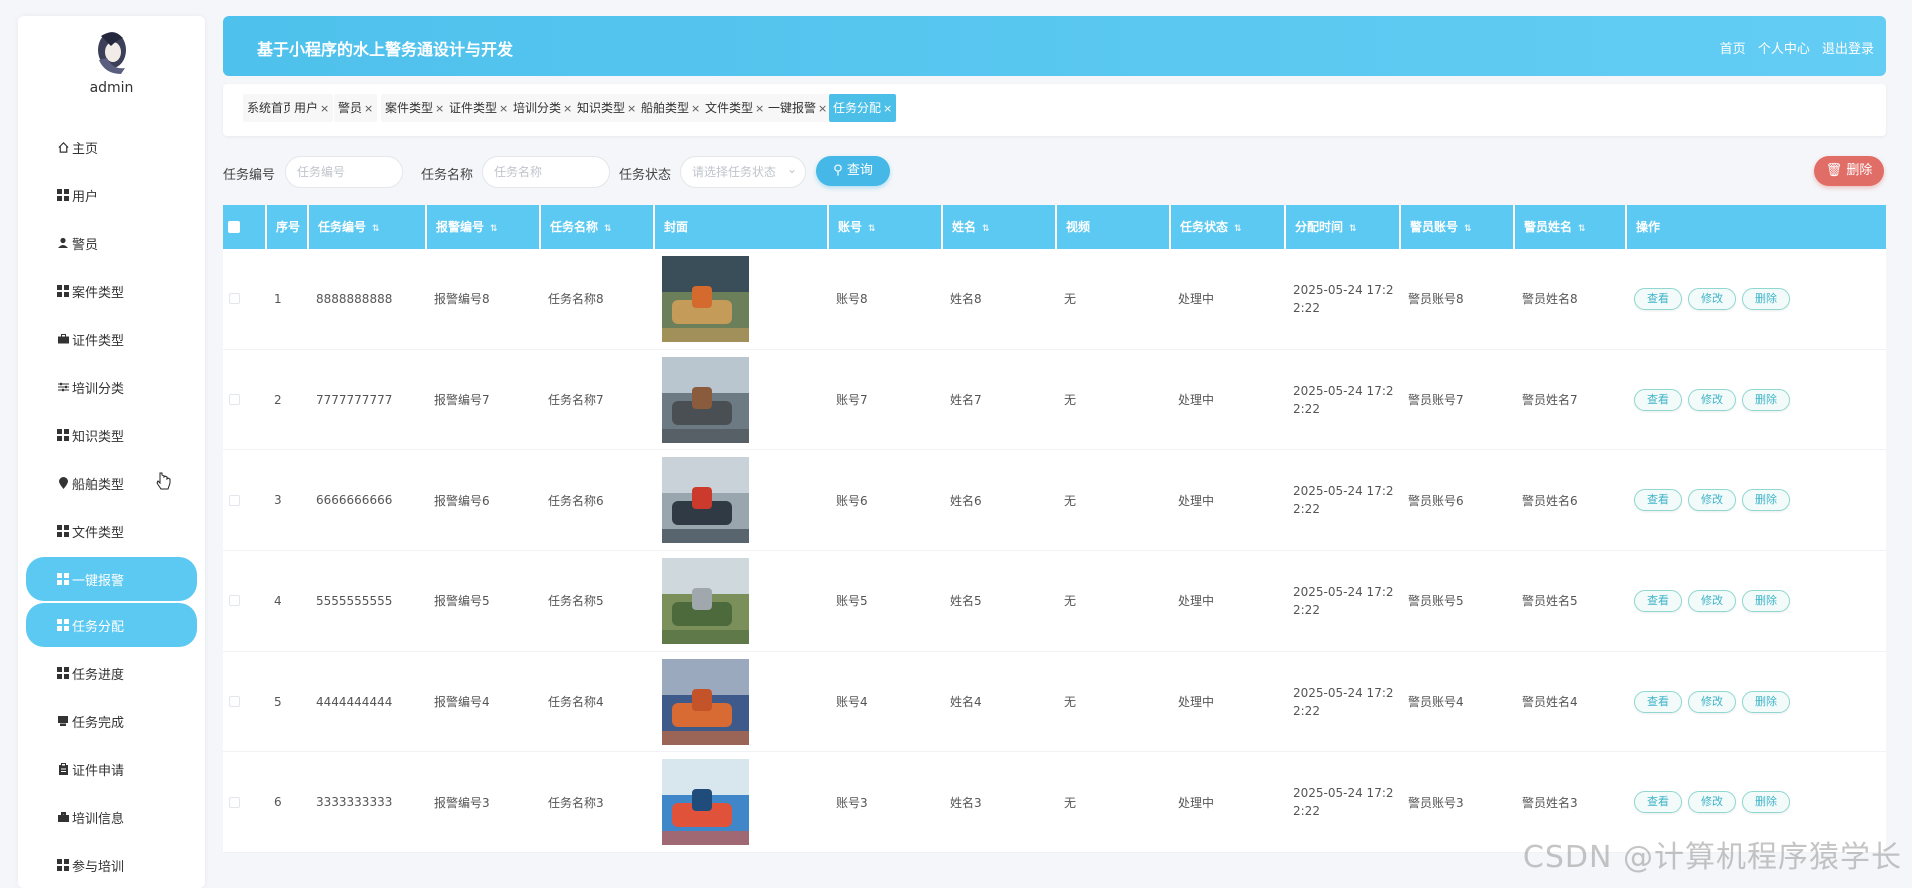 The width and height of the screenshot is (1912, 888). Describe the element at coordinates (111, 483) in the screenshot. I see `sidebar-item-7: 船舶类型` at that location.